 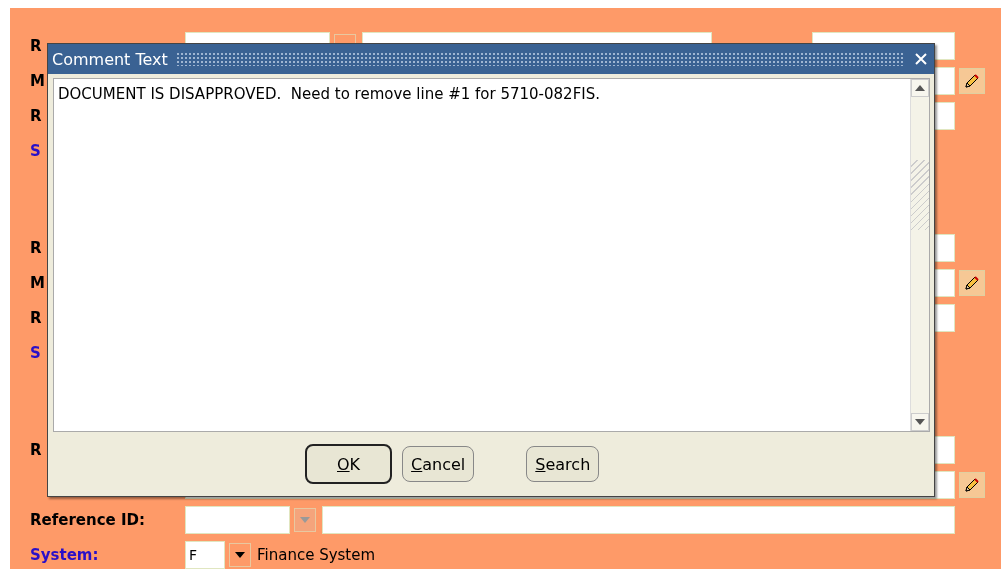 I want to click on system-description: Finance System, so click(x=316, y=554).